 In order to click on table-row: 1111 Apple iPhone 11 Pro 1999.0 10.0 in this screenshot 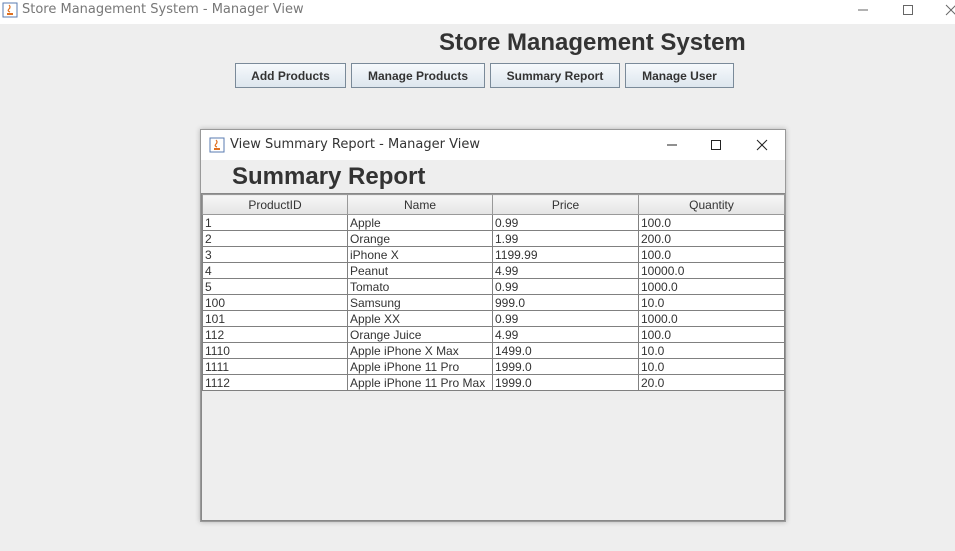, I will do `click(493, 366)`.